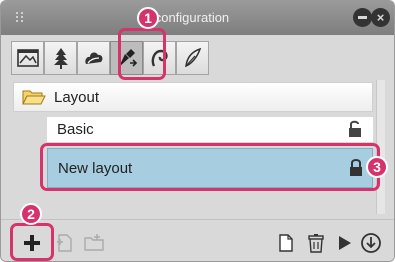 This screenshot has height=262, width=395. I want to click on tab-canvas, so click(27, 58).